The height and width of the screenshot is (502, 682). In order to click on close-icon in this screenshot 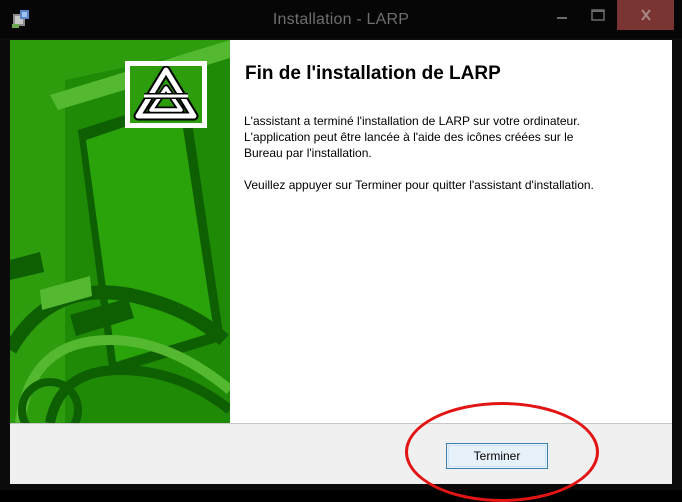, I will do `click(645, 15)`.